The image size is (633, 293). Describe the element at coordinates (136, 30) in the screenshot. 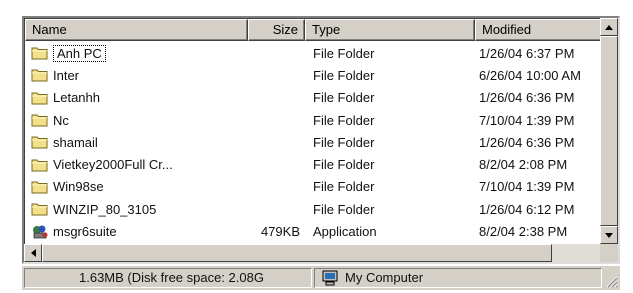

I see `column-header-name: Name` at that location.